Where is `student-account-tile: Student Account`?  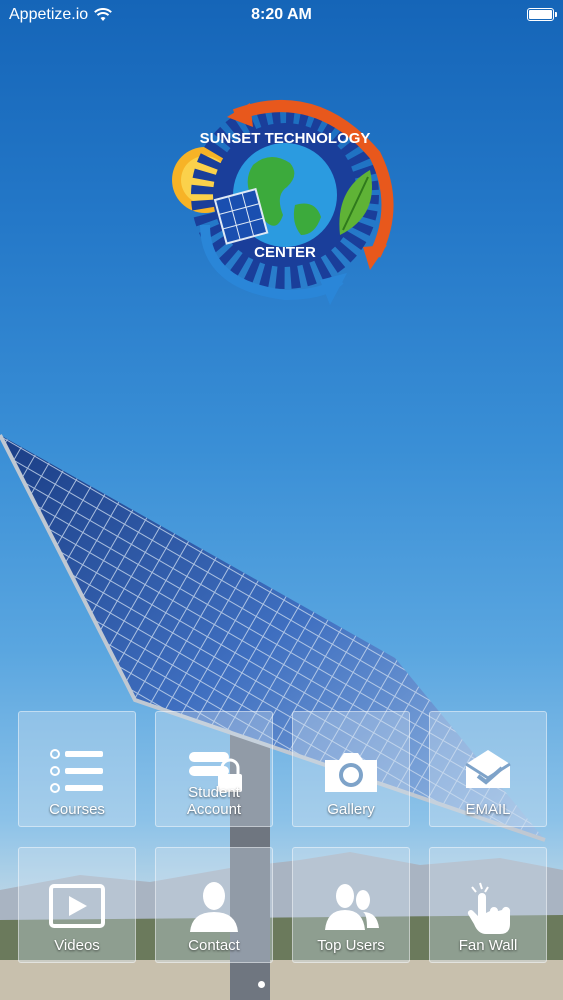 student-account-tile: Student Account is located at coordinates (214, 769).